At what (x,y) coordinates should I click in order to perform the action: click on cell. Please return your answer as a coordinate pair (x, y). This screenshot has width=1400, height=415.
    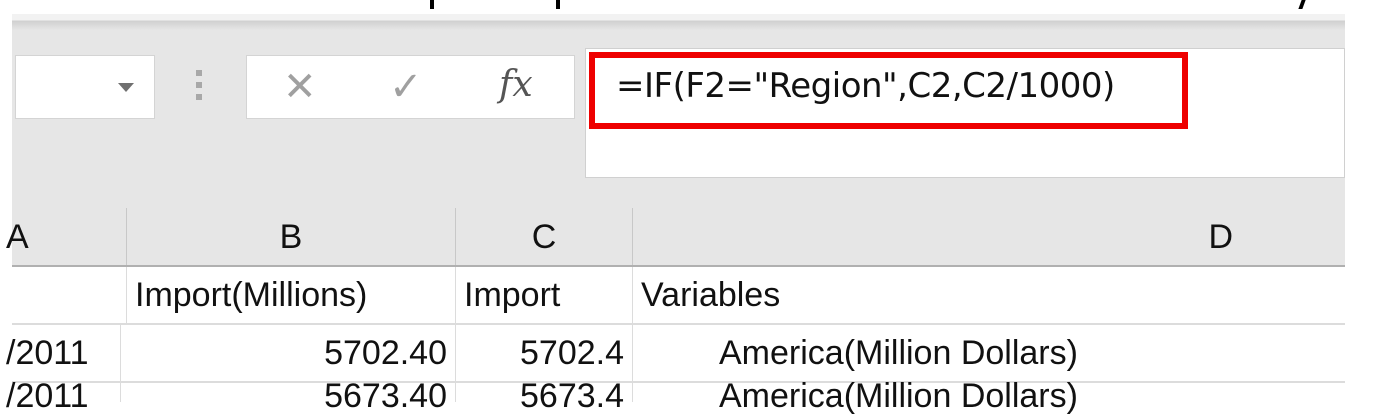
    Looking at the image, I should click on (69, 295).